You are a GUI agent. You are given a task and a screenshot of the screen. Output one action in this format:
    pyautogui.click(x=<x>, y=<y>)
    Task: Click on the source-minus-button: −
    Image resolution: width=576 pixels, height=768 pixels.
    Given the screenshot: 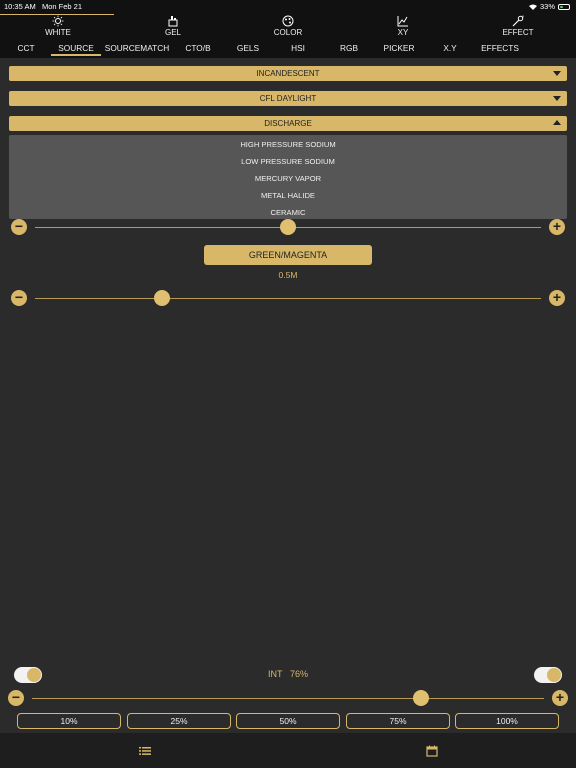 What is the action you would take?
    pyautogui.click(x=19, y=227)
    